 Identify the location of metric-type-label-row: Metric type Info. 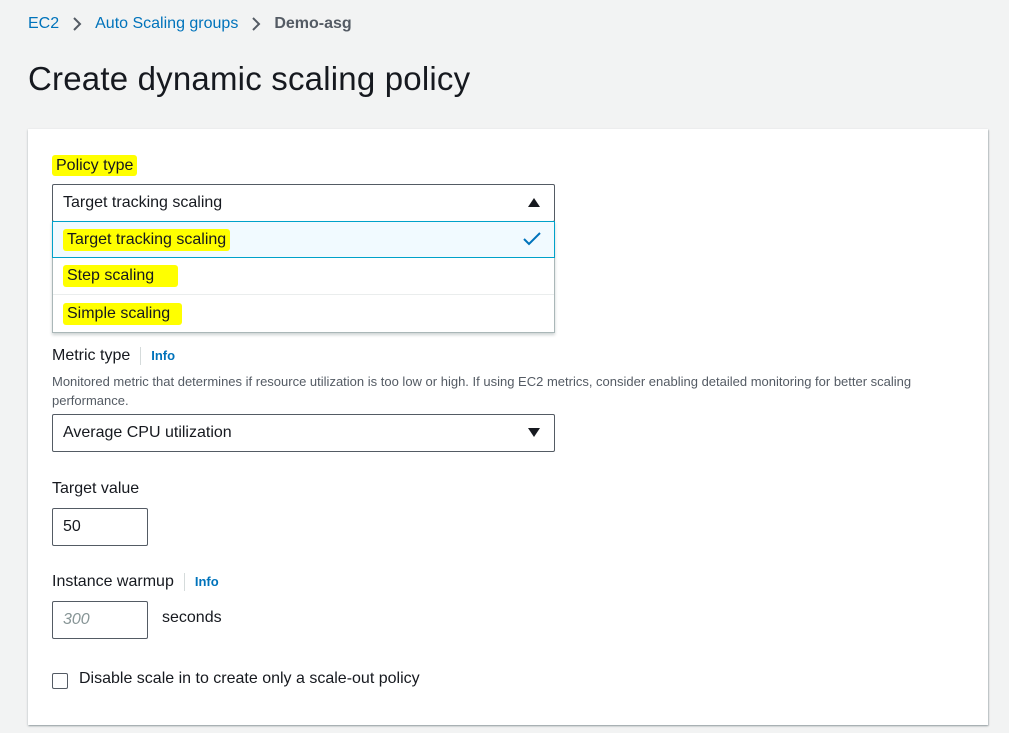
(113, 356).